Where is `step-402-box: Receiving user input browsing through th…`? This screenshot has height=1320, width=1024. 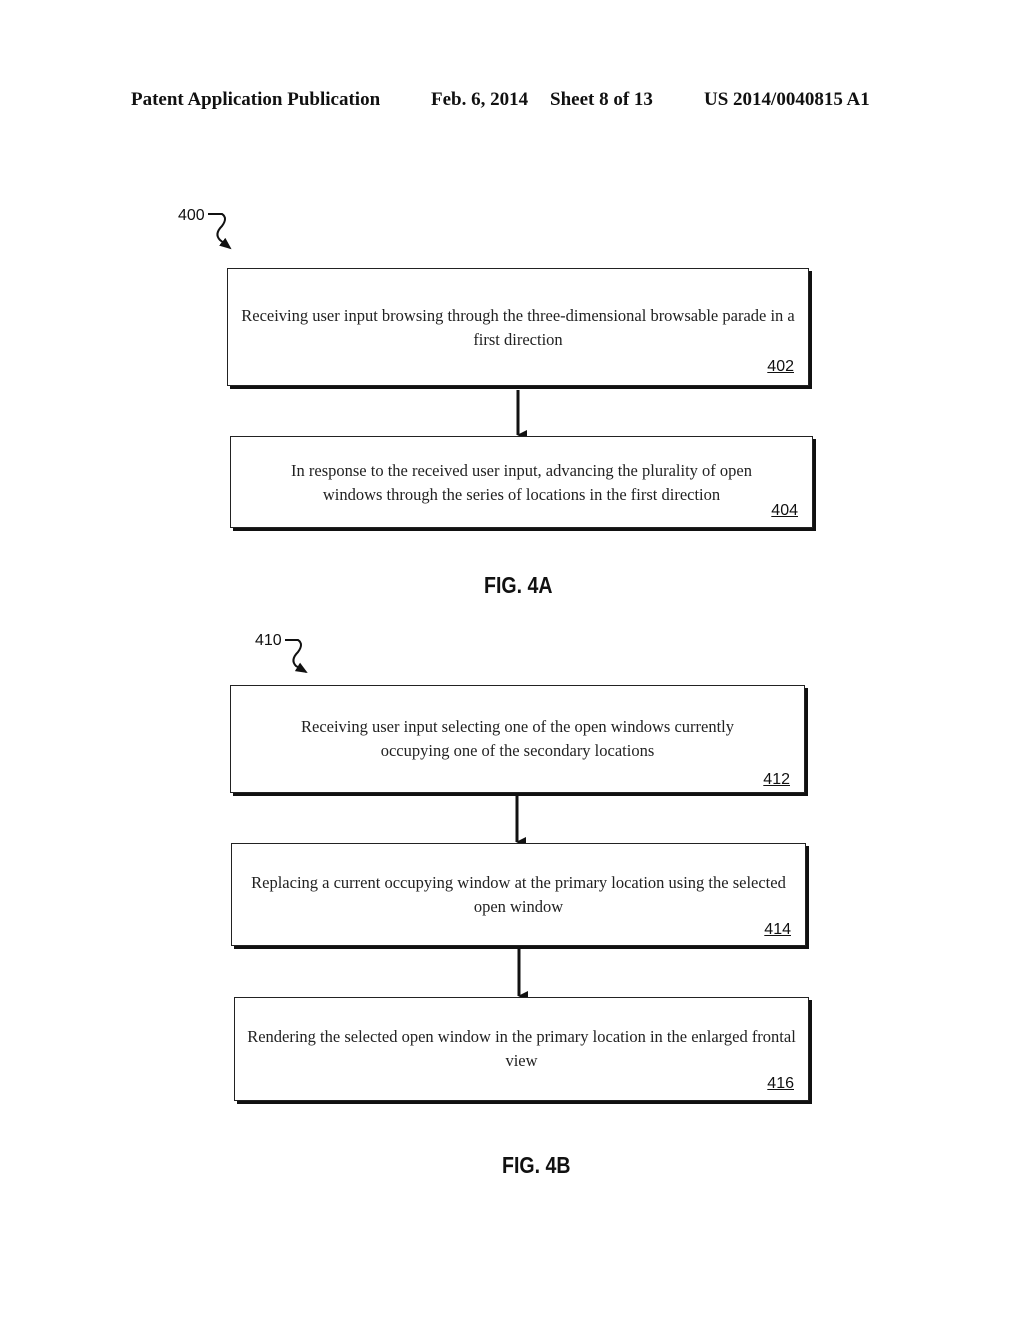
step-402-box: Receiving user input browsing through th… is located at coordinates (518, 327).